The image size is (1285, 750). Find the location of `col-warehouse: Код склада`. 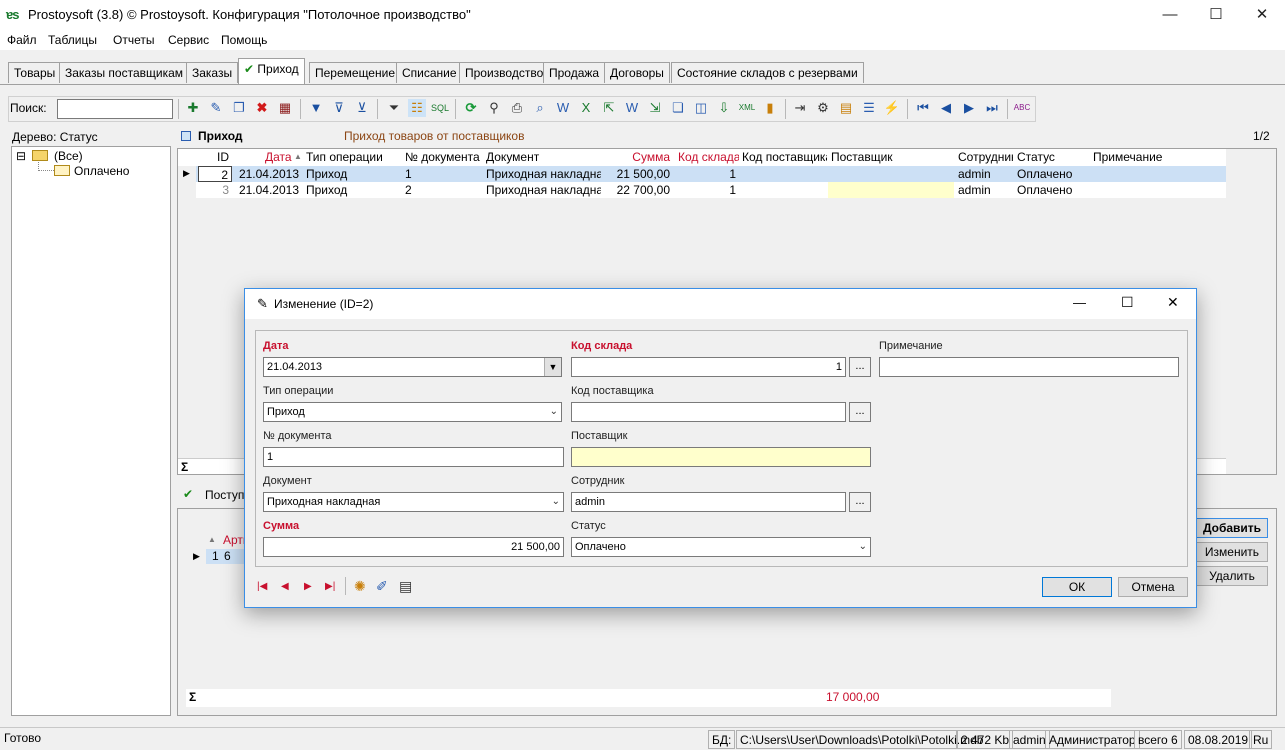

col-warehouse: Код склада is located at coordinates (707, 157).